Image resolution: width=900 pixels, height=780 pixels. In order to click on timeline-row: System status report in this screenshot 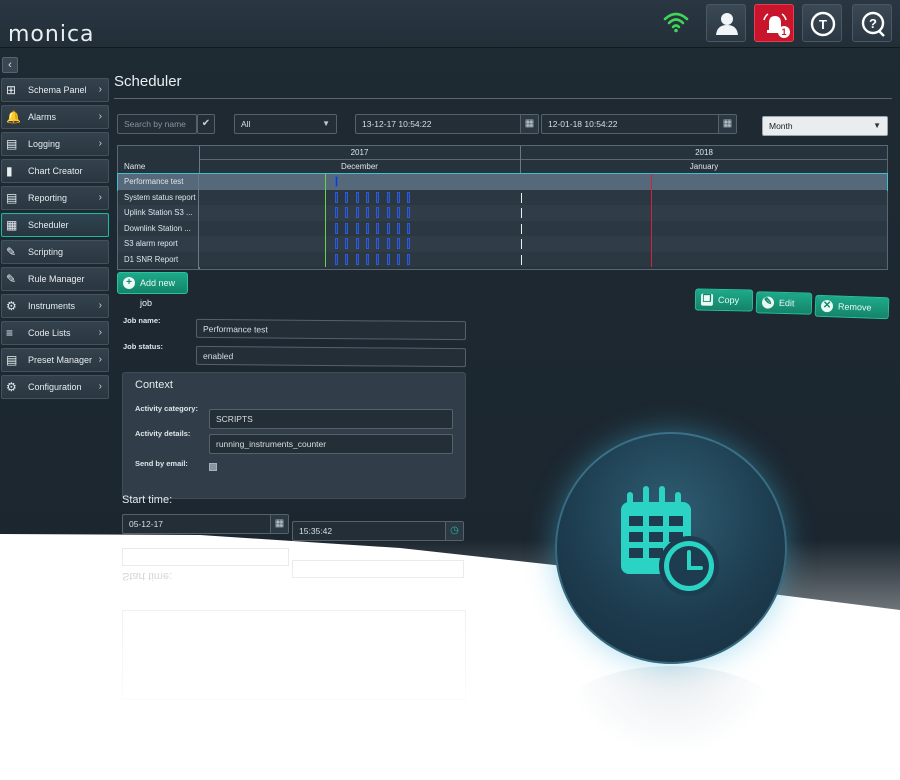, I will do `click(502, 197)`.